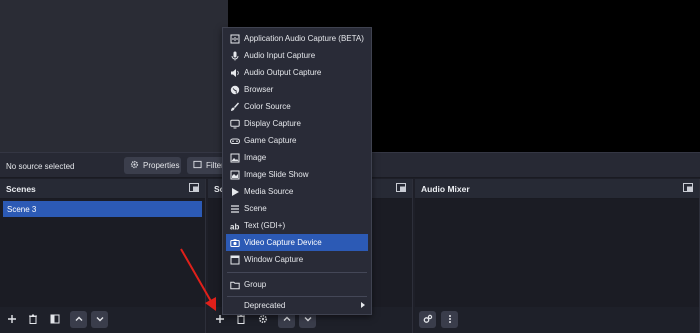 The width and height of the screenshot is (700, 333). What do you see at coordinates (297, 106) in the screenshot?
I see `menu-item-color-source: Color Source` at bounding box center [297, 106].